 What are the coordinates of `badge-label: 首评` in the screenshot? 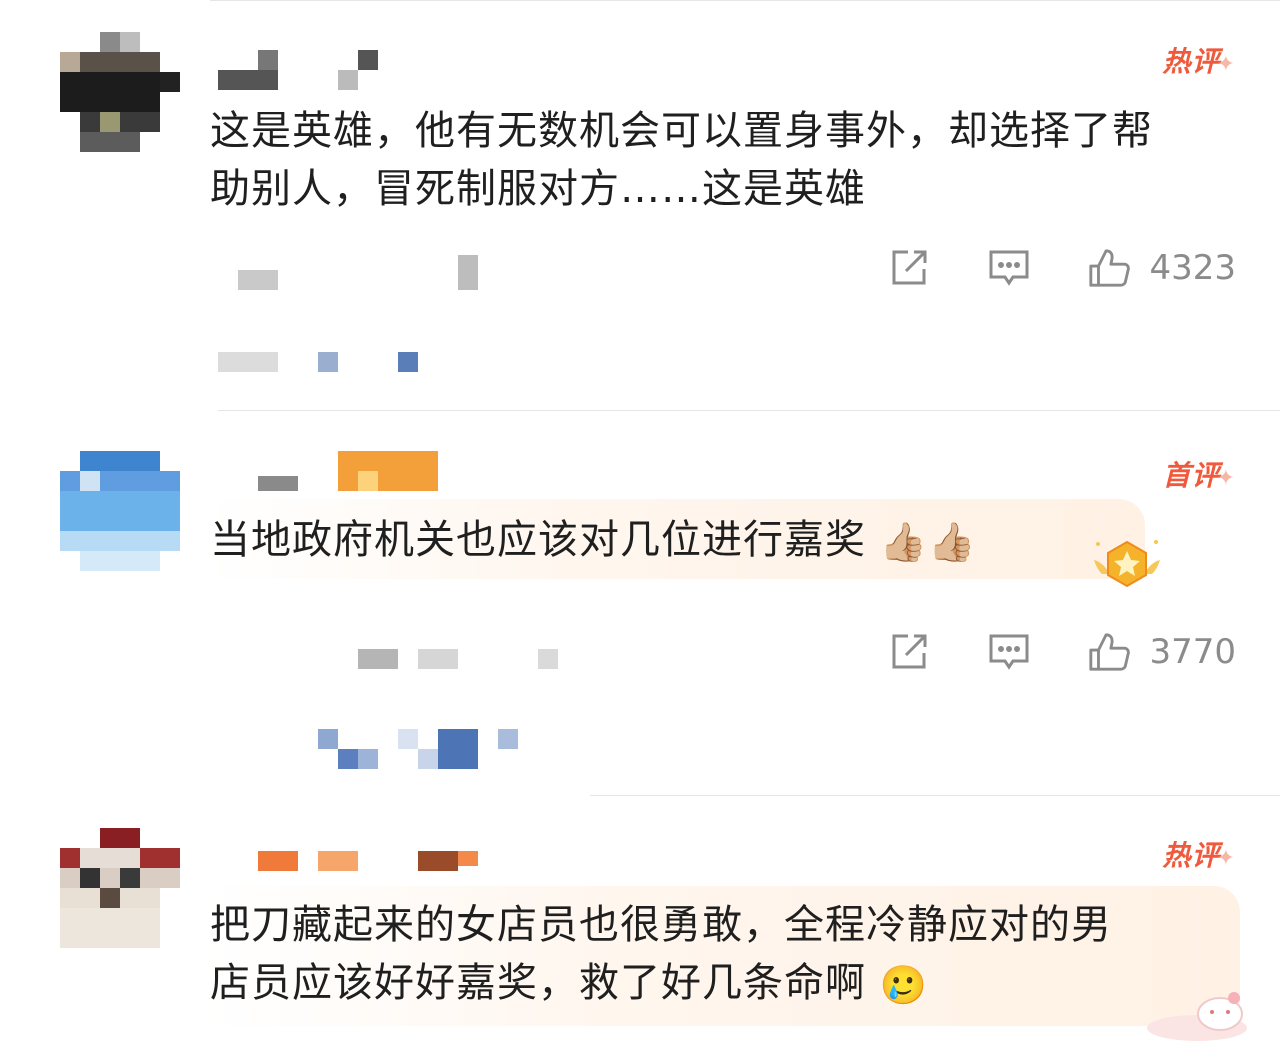 It's located at (1191, 475).